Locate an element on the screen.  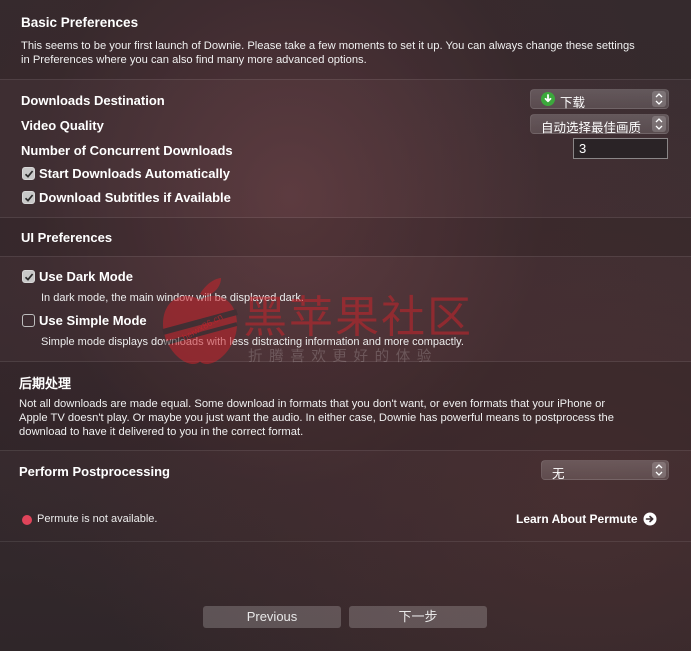
video-quality-label: Video Quality is located at coordinates (62, 125).